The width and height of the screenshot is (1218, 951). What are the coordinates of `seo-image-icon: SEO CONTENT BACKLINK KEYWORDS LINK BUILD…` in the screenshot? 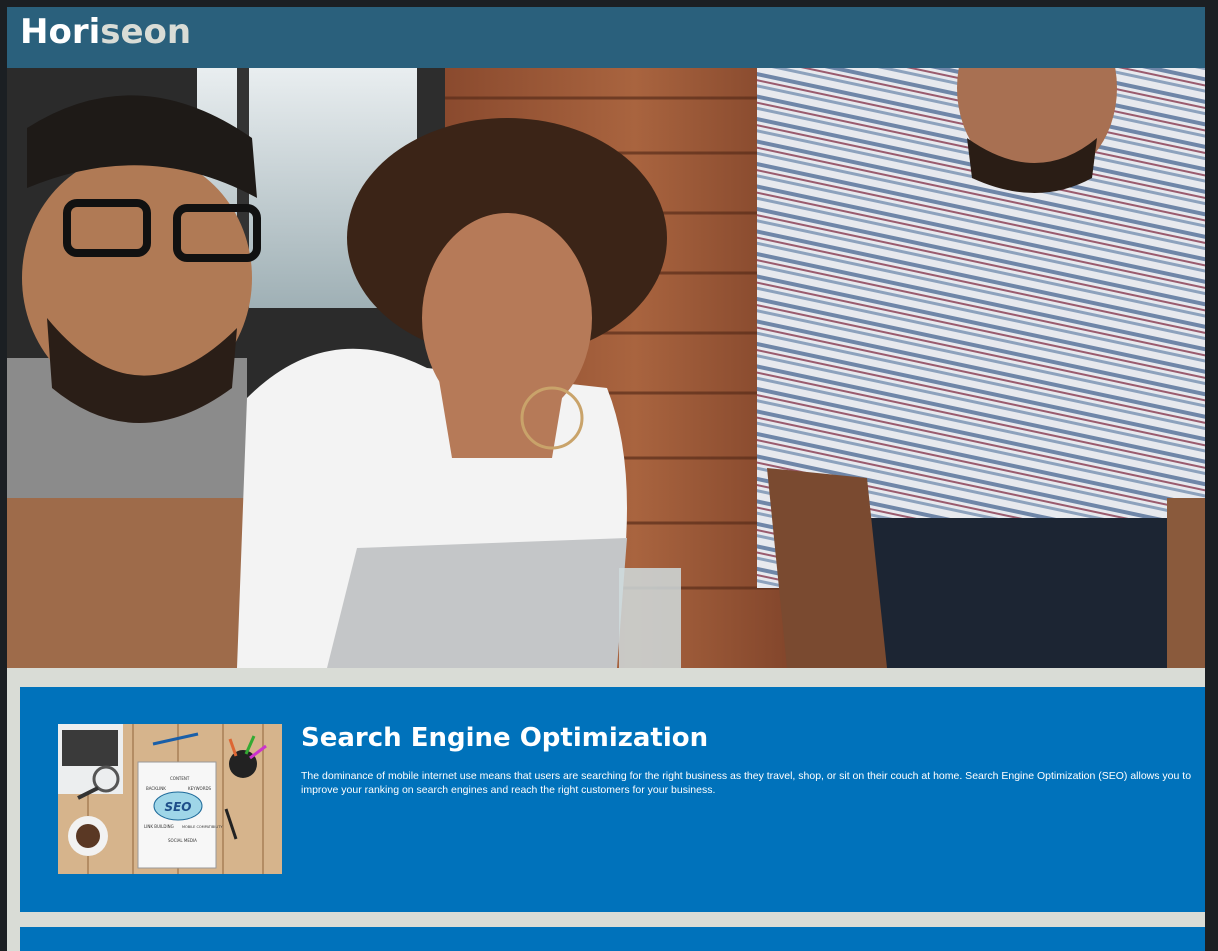 It's located at (170, 799).